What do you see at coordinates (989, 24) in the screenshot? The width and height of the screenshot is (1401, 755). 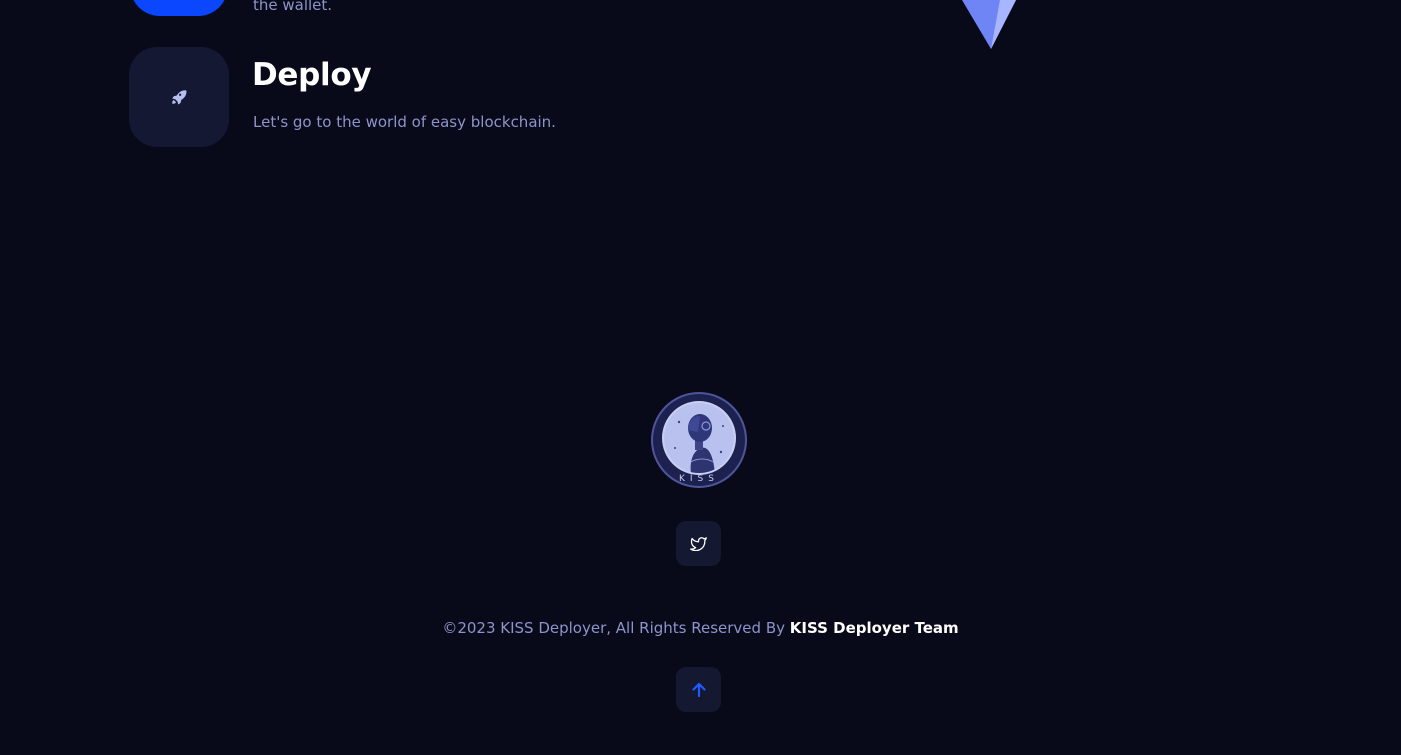 I see `decorative-shape-icon` at bounding box center [989, 24].